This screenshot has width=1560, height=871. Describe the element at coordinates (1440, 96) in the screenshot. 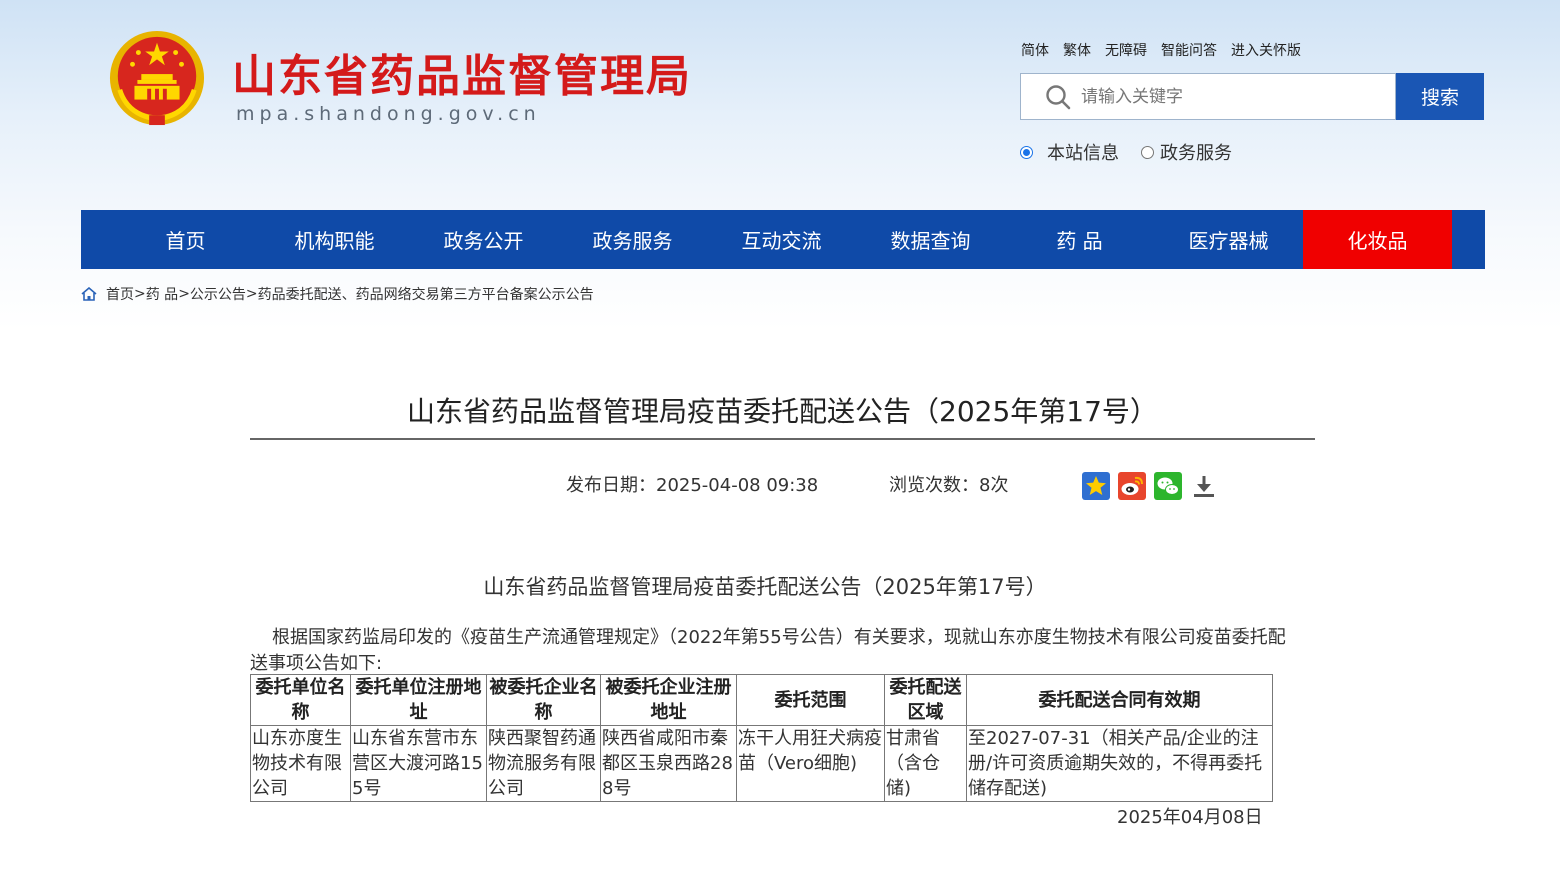

I see `search-button: 搜索` at that location.